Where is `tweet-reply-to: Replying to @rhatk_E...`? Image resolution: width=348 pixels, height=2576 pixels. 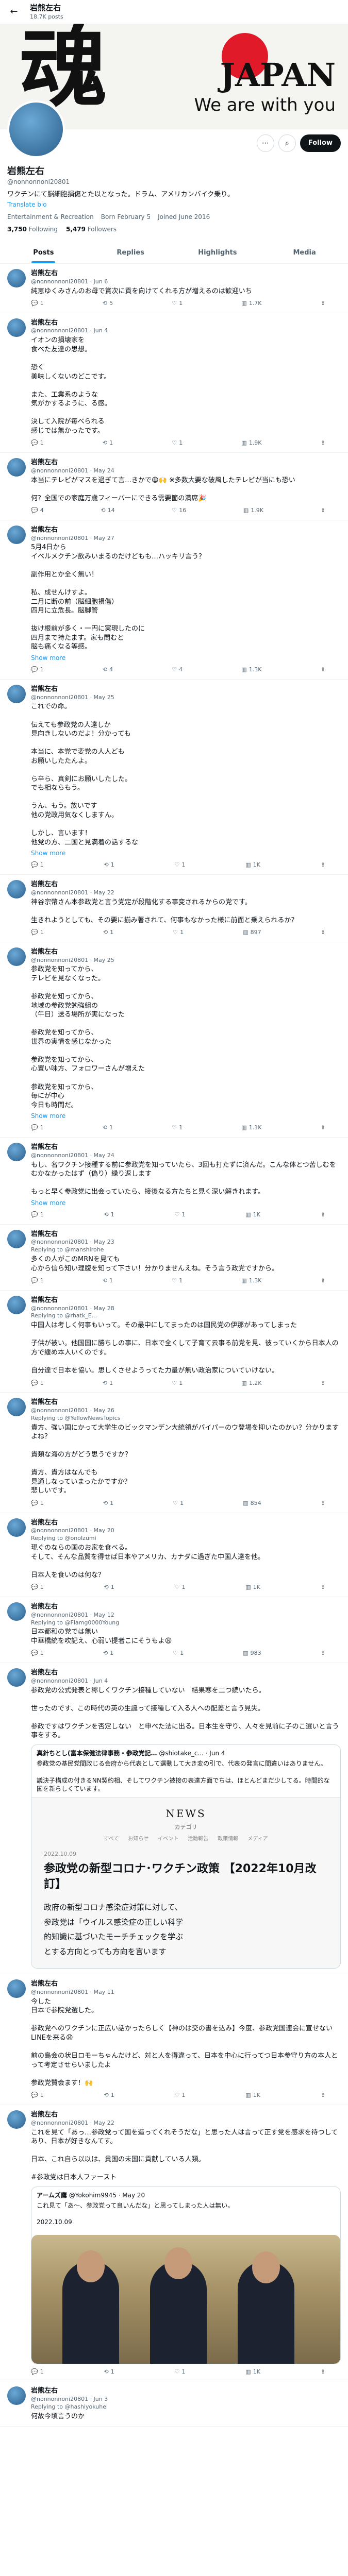
tweet-reply-to: Replying to @rhatk_E... is located at coordinates (186, 1316).